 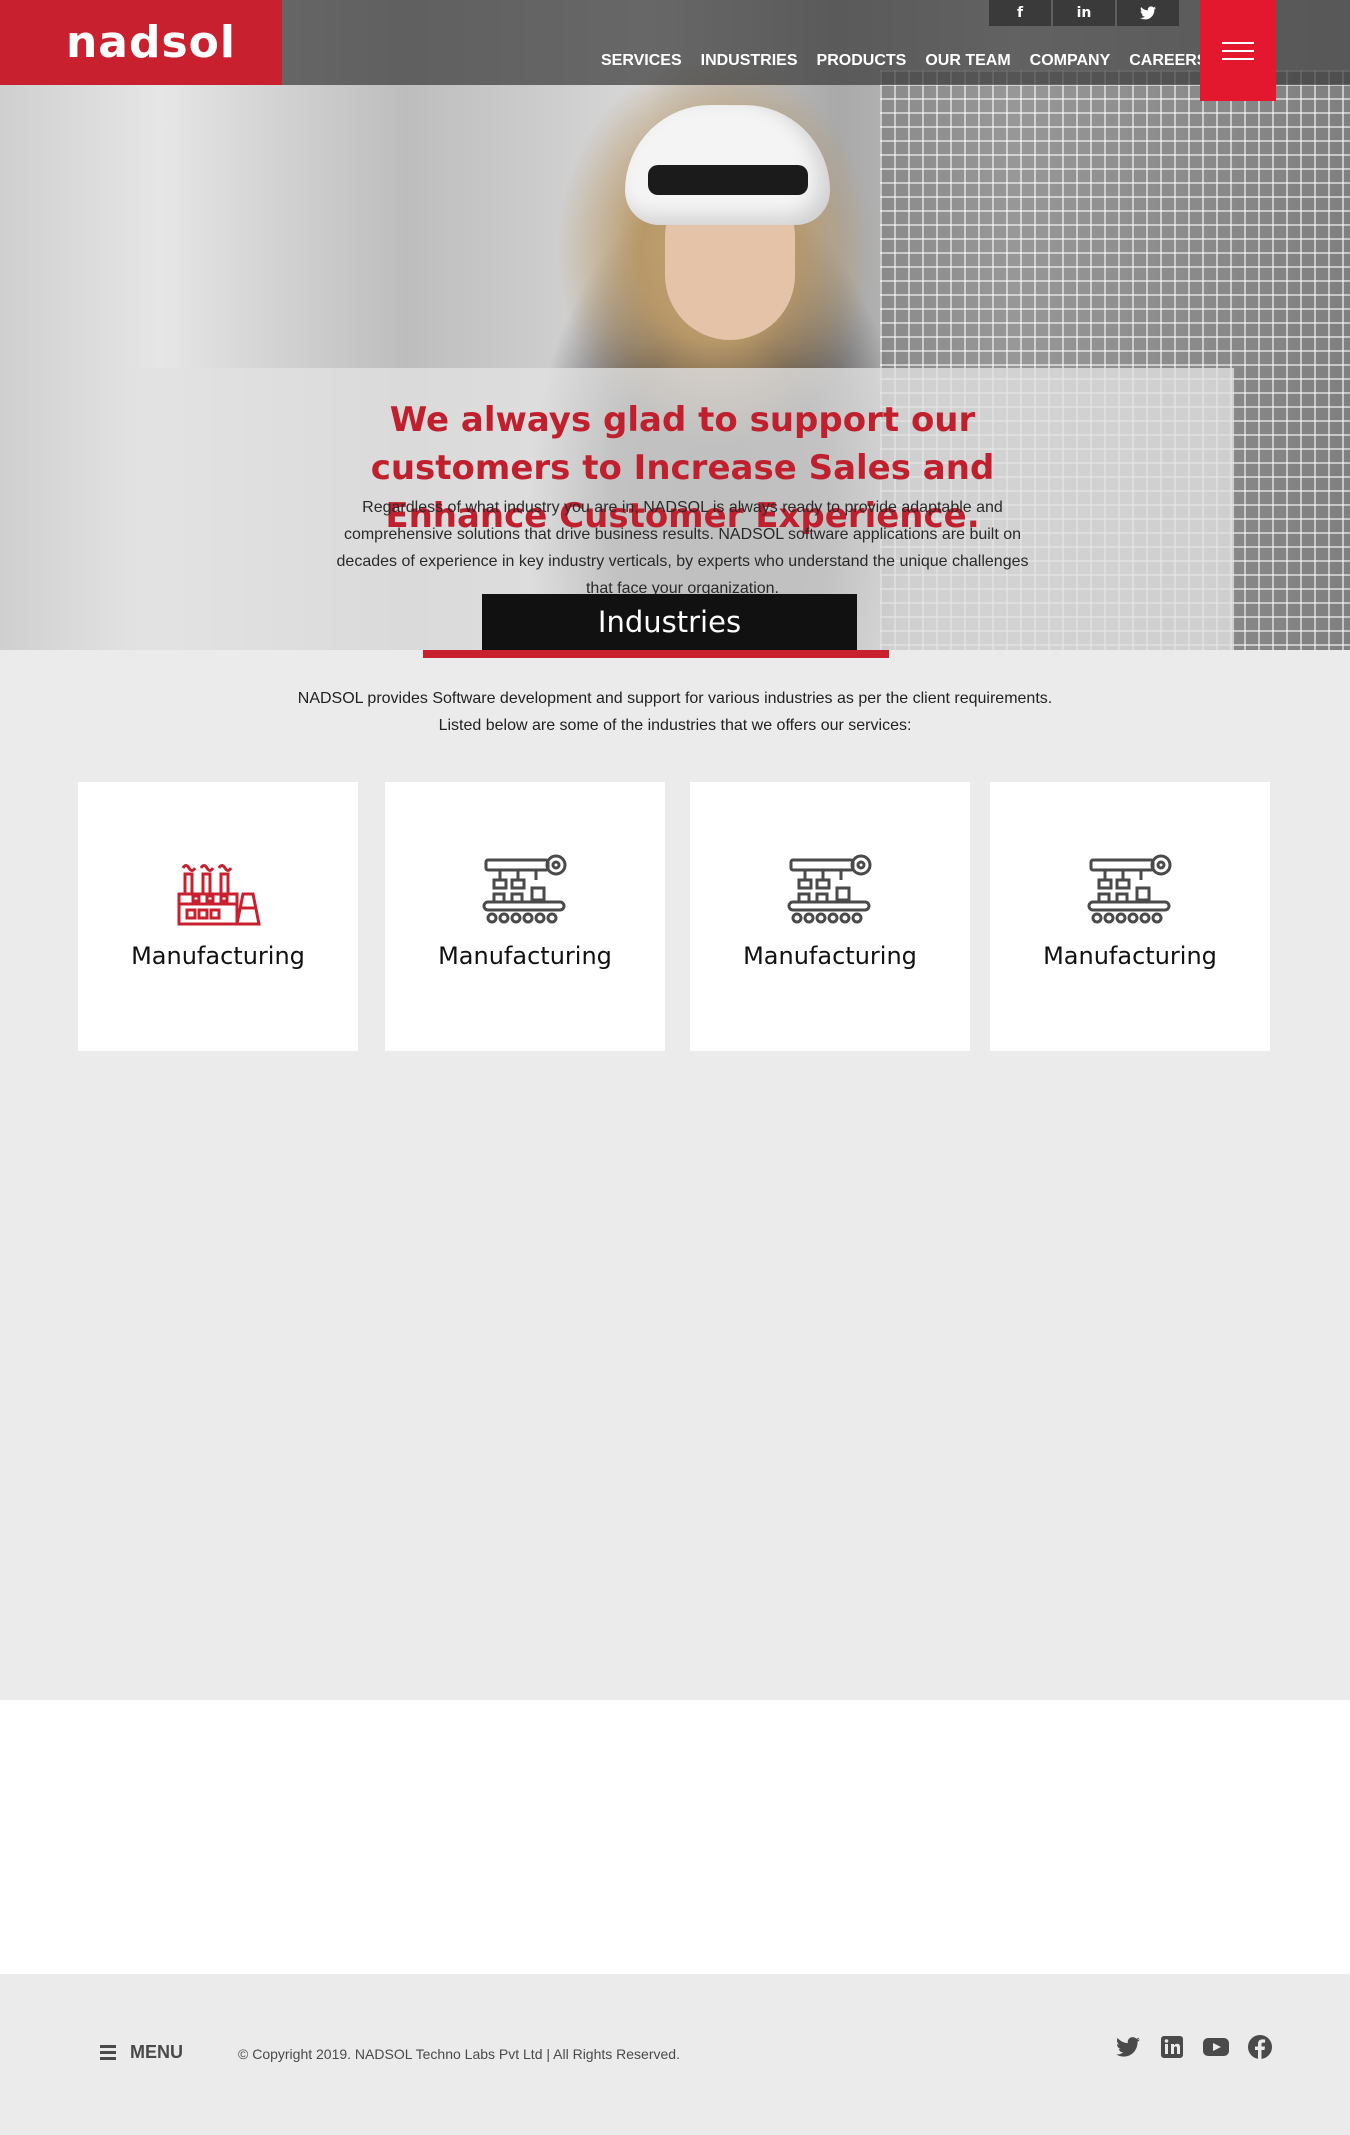 I want to click on facebook-icon: f, so click(x=1020, y=13).